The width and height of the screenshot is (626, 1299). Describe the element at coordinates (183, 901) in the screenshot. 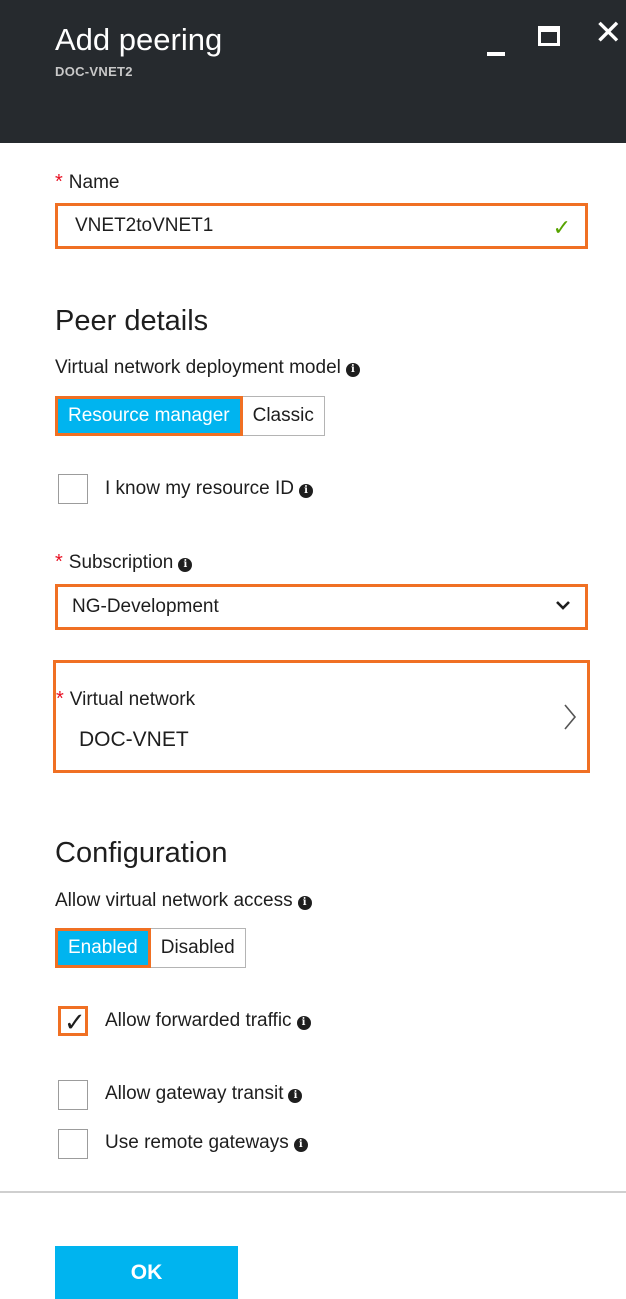

I see `network-access-label: Allow virtual network access i` at that location.